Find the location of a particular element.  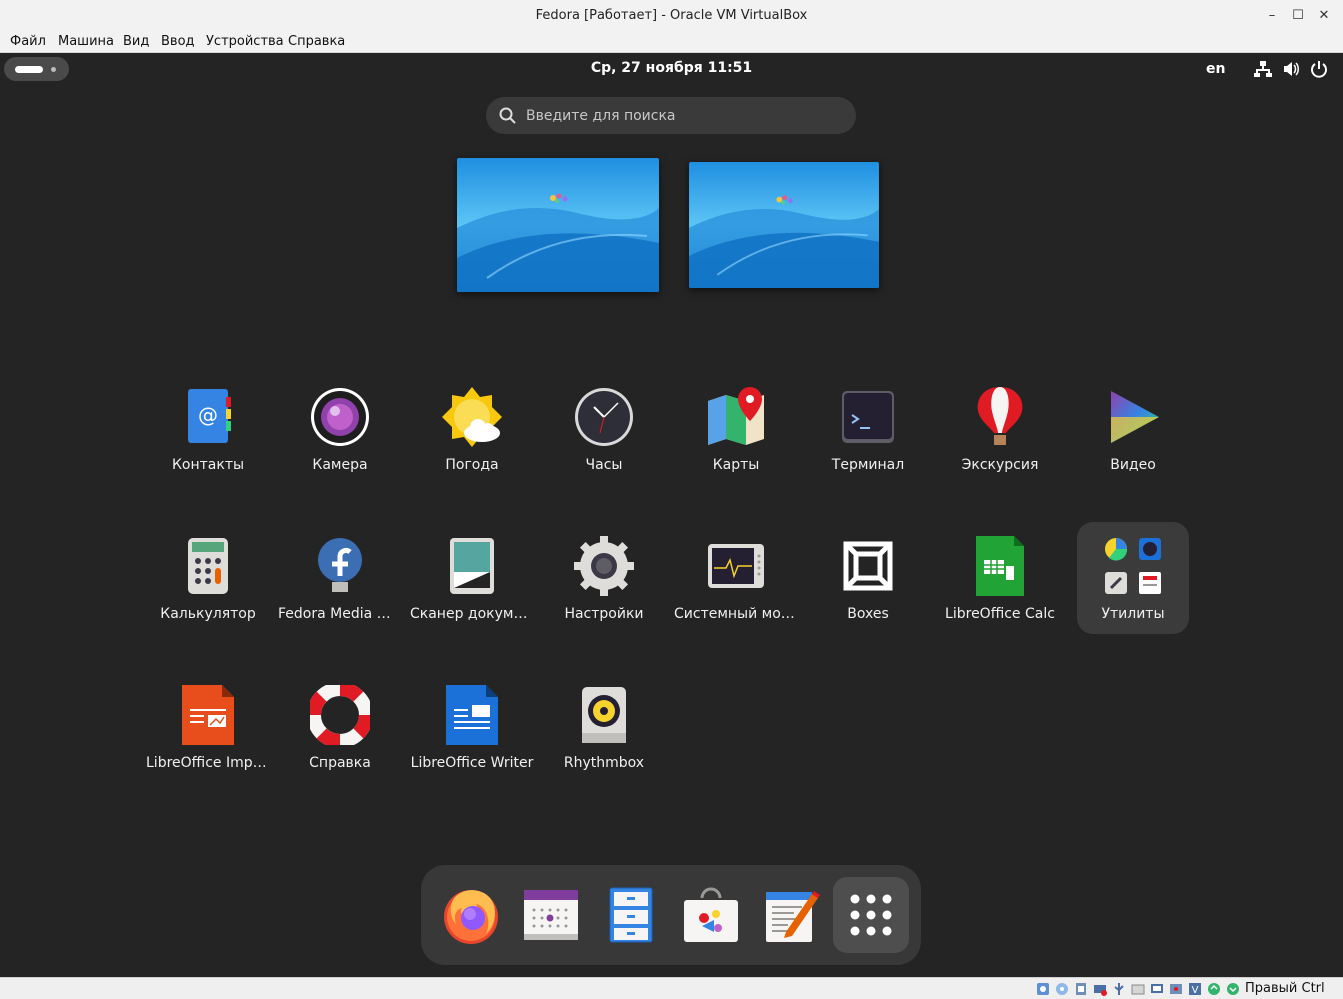

vt-x-icon: V is located at coordinates (1195, 989).